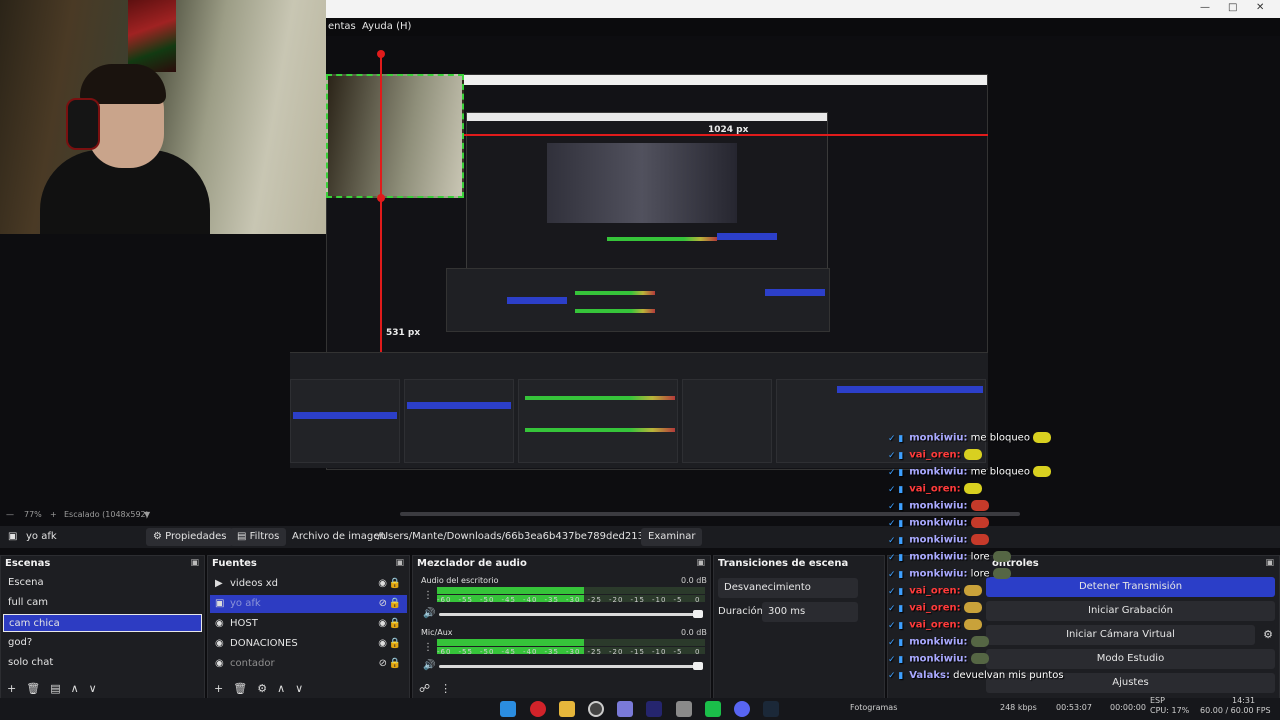  Describe the element at coordinates (810, 612) in the screenshot. I see `duration-input: 300 ms` at that location.